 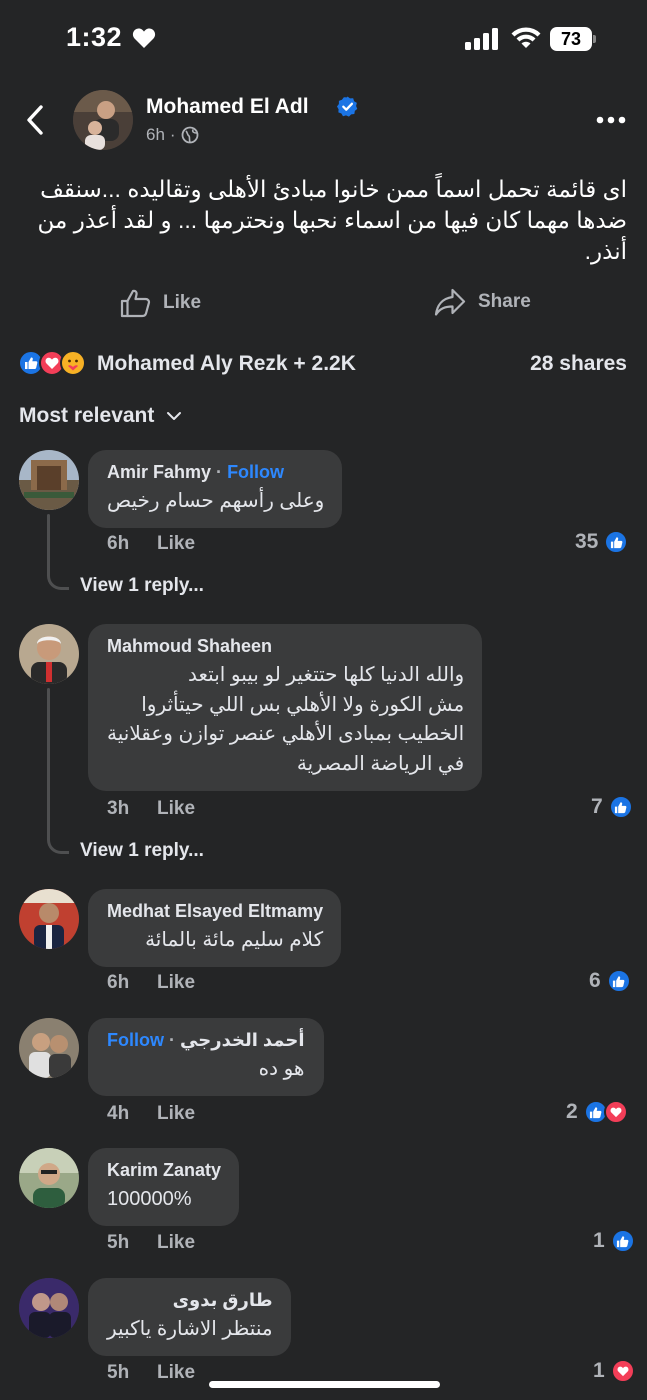 What do you see at coordinates (52, 363) in the screenshot?
I see `reaction-icons` at bounding box center [52, 363].